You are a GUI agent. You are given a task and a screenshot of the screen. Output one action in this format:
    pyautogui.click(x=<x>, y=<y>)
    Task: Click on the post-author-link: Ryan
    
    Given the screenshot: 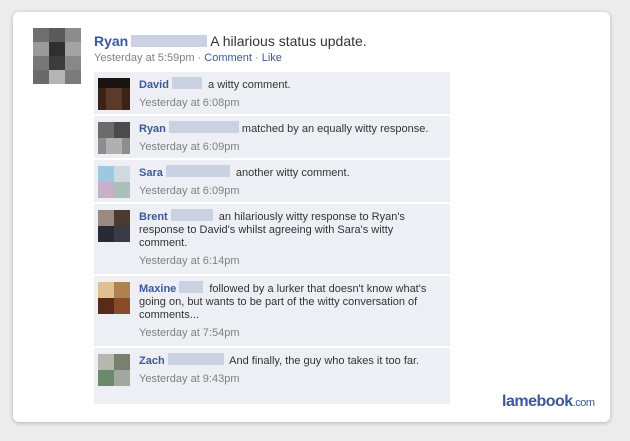 What is the action you would take?
    pyautogui.click(x=111, y=41)
    